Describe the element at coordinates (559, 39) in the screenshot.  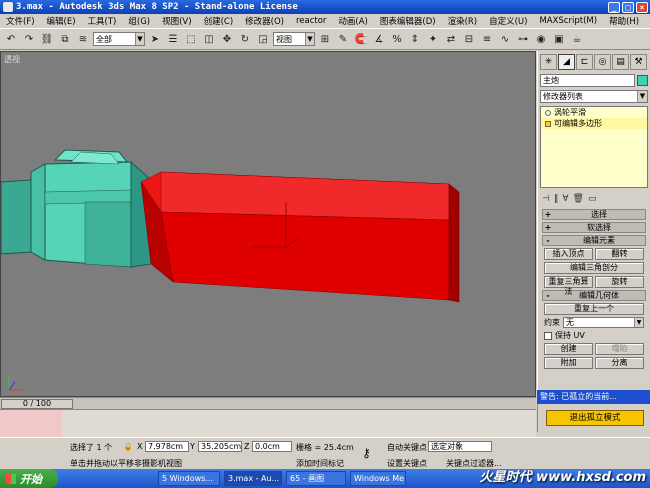
I see `render-scene-icon: ▣` at that location.